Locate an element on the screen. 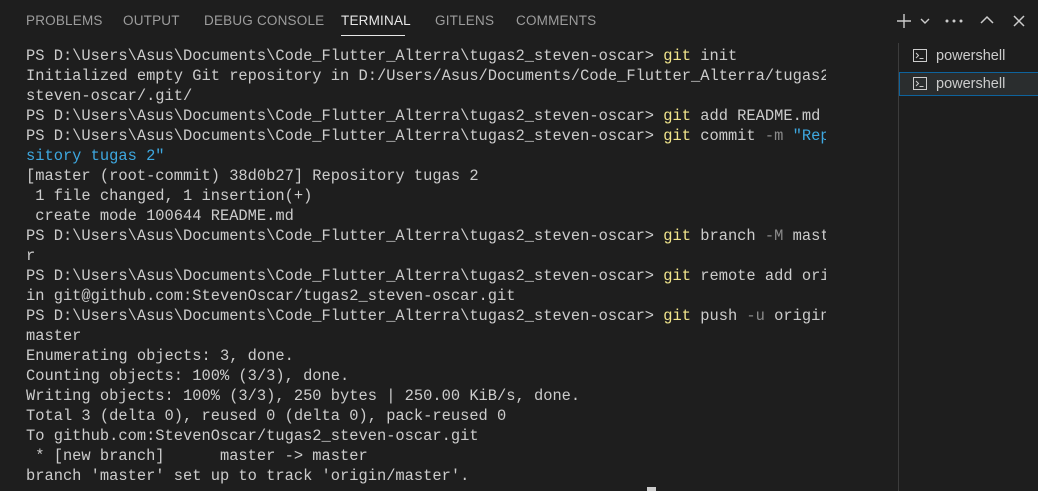  terminal-line: Counting objects: 100% (3/3), done. is located at coordinates (426, 376).